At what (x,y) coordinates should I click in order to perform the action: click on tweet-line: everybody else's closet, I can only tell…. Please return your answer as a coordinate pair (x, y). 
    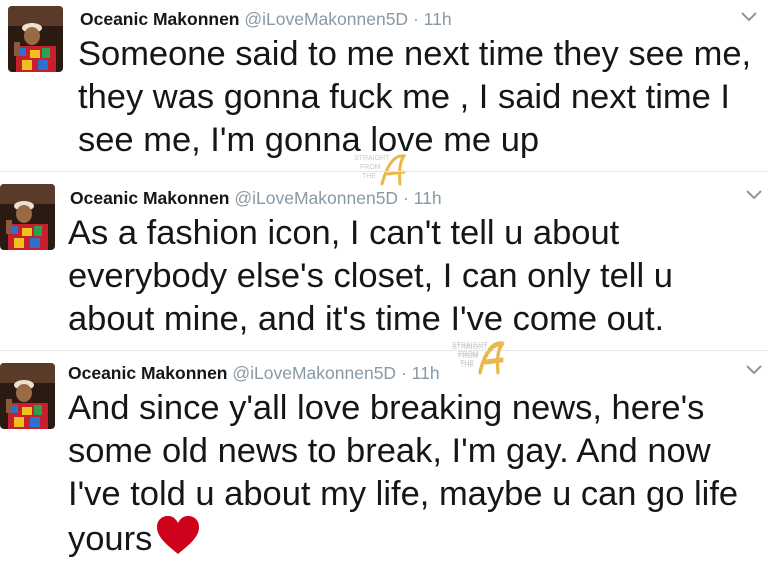
    Looking at the image, I should click on (370, 276).